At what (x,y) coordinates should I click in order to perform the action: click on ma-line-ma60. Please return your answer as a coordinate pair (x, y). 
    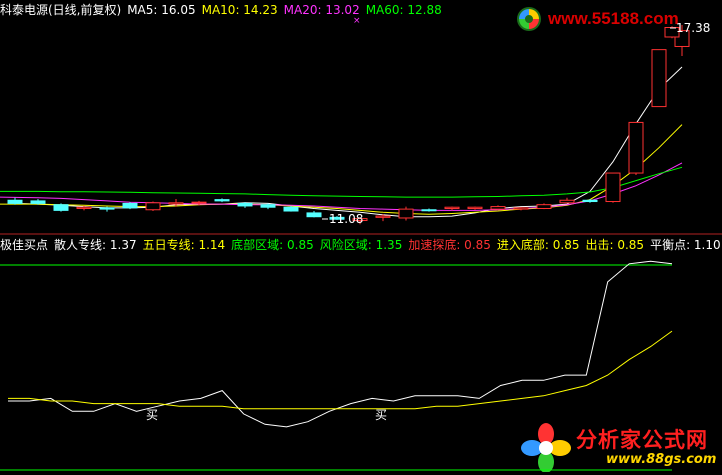
    Looking at the image, I should click on (341, 182).